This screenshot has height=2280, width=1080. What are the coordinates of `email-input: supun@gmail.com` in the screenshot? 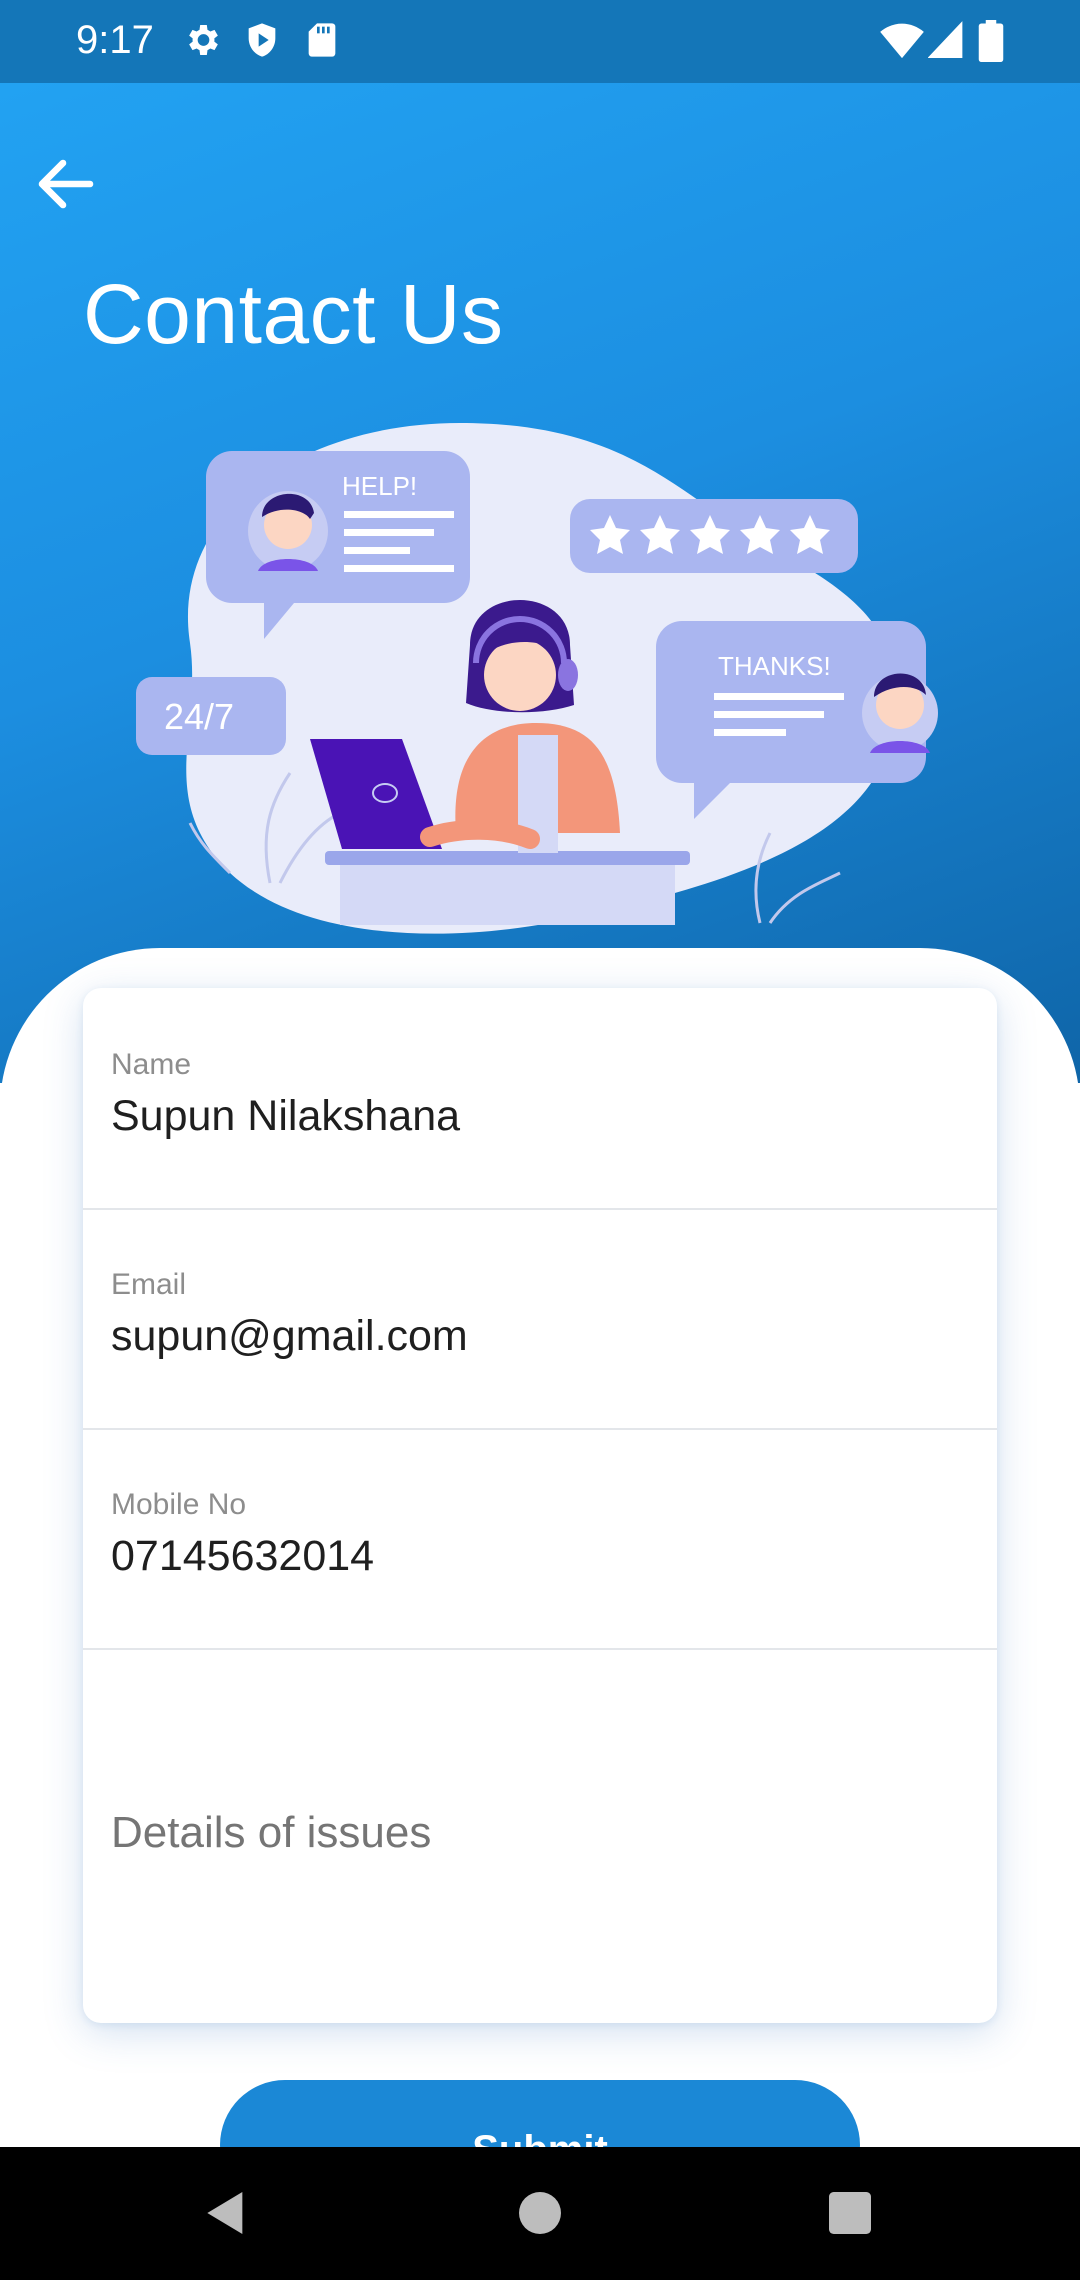 It's located at (289, 1336).